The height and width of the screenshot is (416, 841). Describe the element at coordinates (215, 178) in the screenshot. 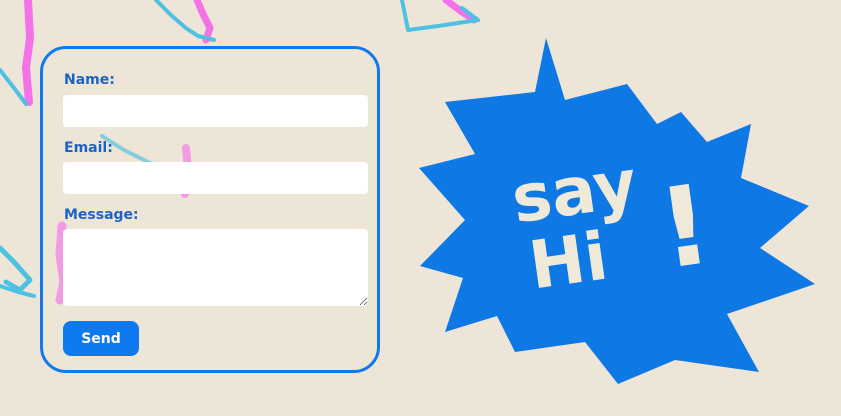

I see `email-input` at that location.